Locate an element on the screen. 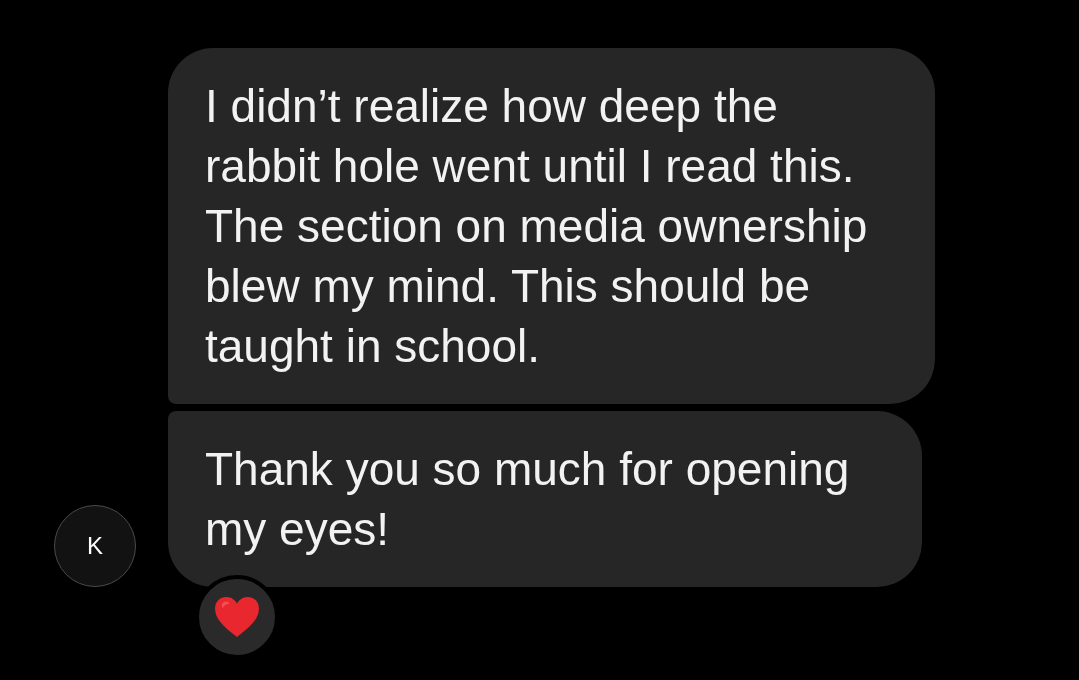 The height and width of the screenshot is (680, 1079). avatar: K is located at coordinates (95, 546).